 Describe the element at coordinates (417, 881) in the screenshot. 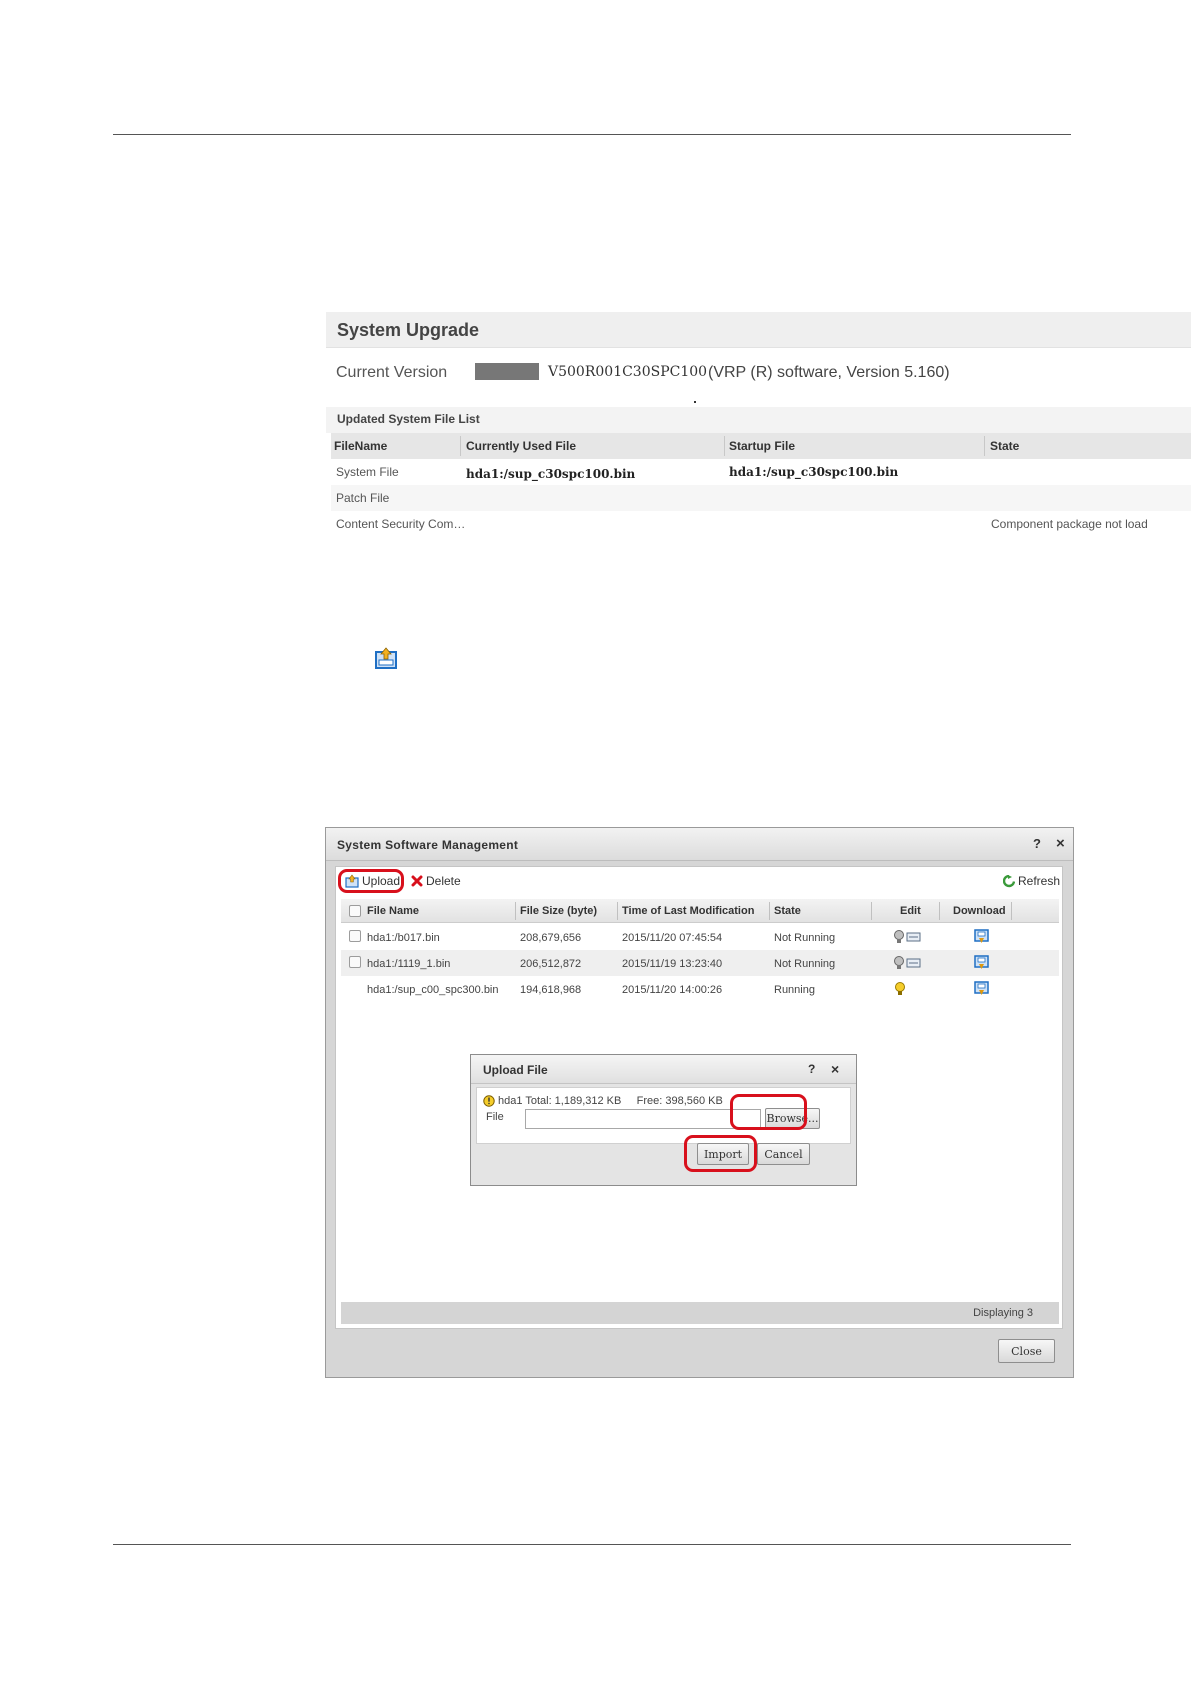

I see `delete-x-icon` at that location.